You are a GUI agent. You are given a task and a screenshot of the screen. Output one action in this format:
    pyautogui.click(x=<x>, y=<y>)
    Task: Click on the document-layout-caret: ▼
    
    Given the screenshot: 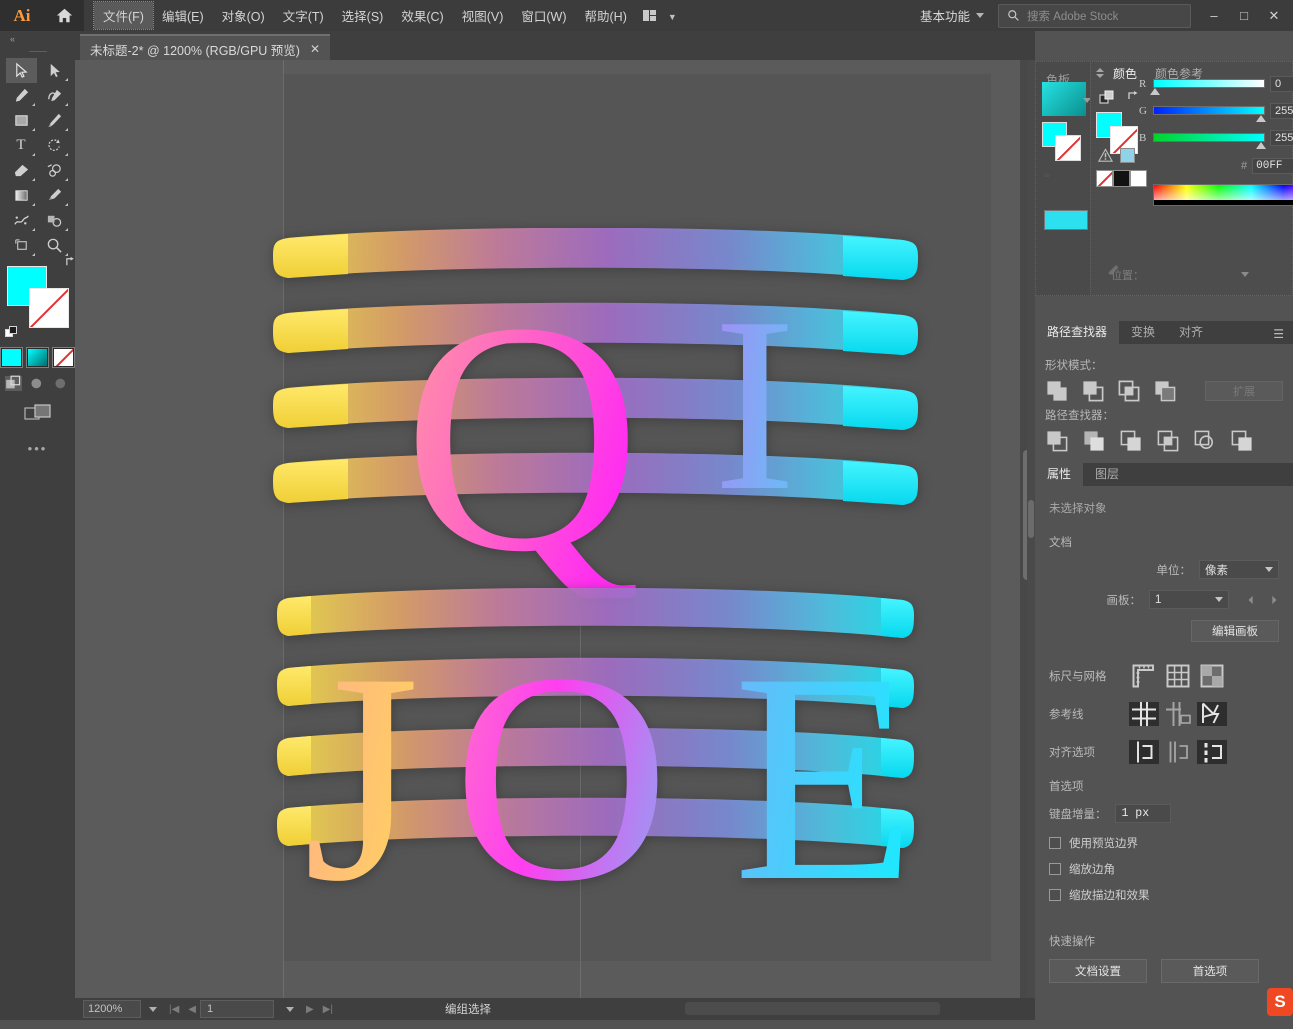 What is the action you would take?
    pyautogui.click(x=672, y=16)
    